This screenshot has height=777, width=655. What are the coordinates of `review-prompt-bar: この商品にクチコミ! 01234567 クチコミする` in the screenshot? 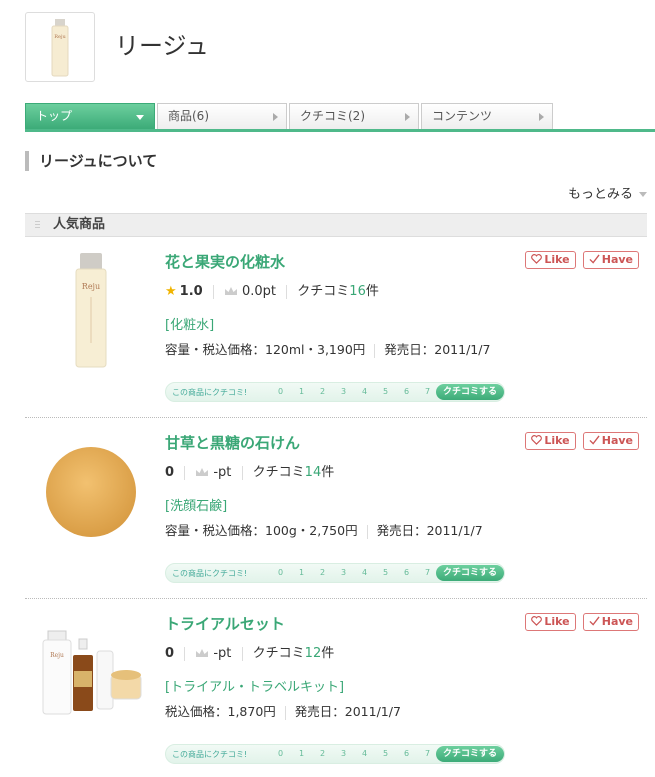 It's located at (335, 573).